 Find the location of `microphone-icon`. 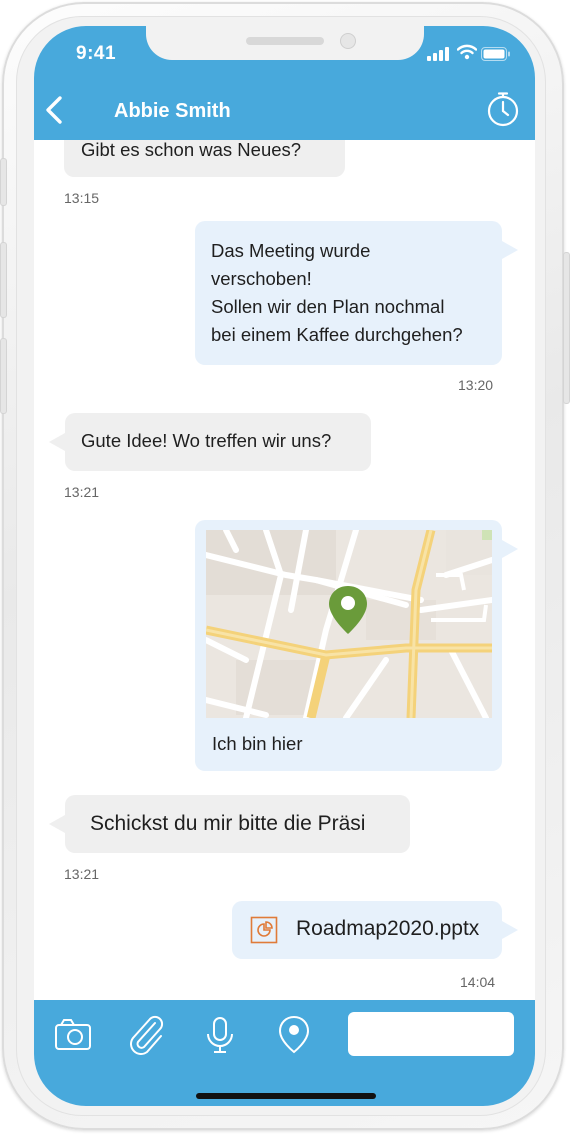

microphone-icon is located at coordinates (220, 1035).